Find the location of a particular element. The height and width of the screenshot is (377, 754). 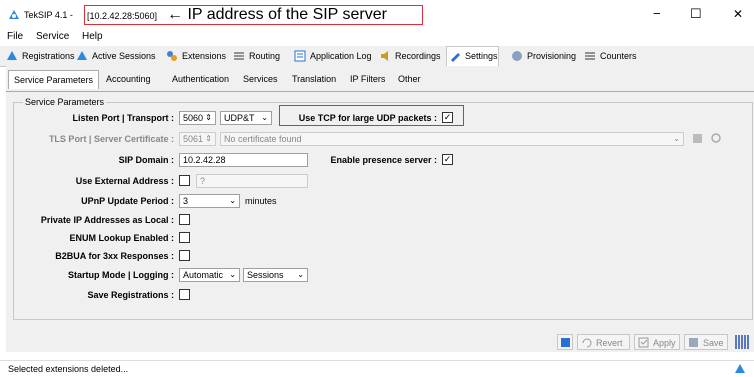

tab-active-sessions: Active Sessions is located at coordinates (115, 56).